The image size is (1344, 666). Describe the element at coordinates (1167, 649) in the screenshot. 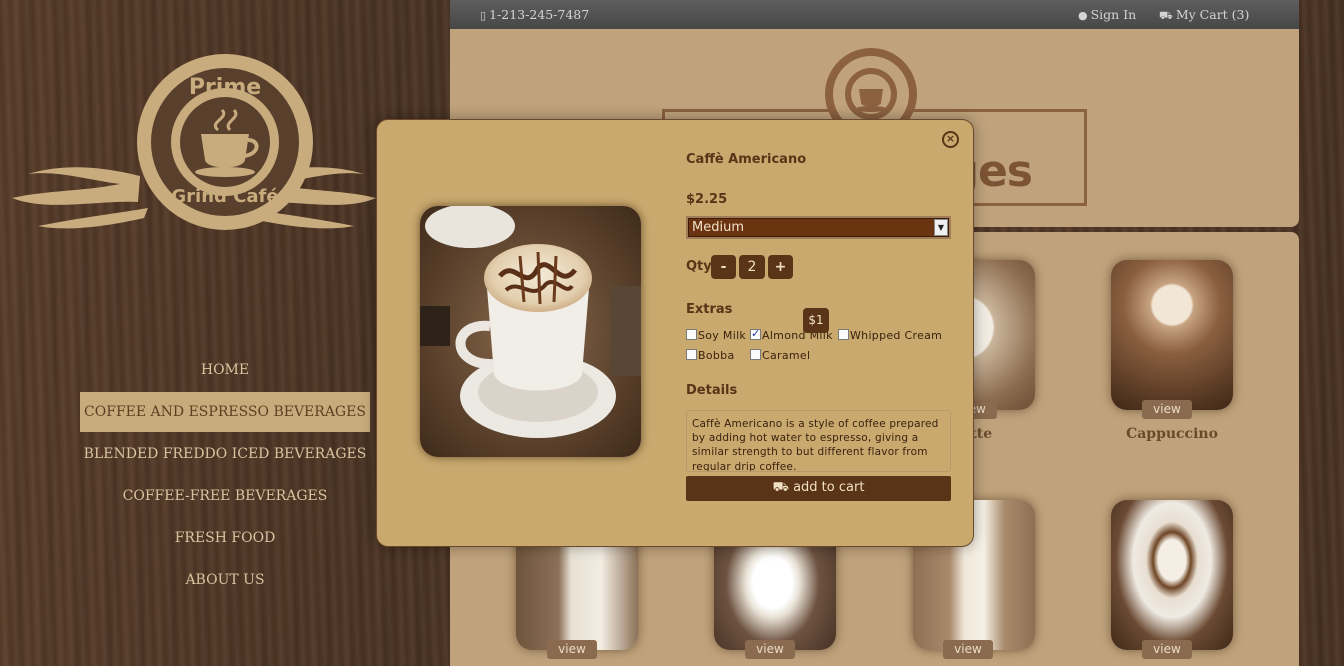

I see `view-button-row2-4: view` at that location.